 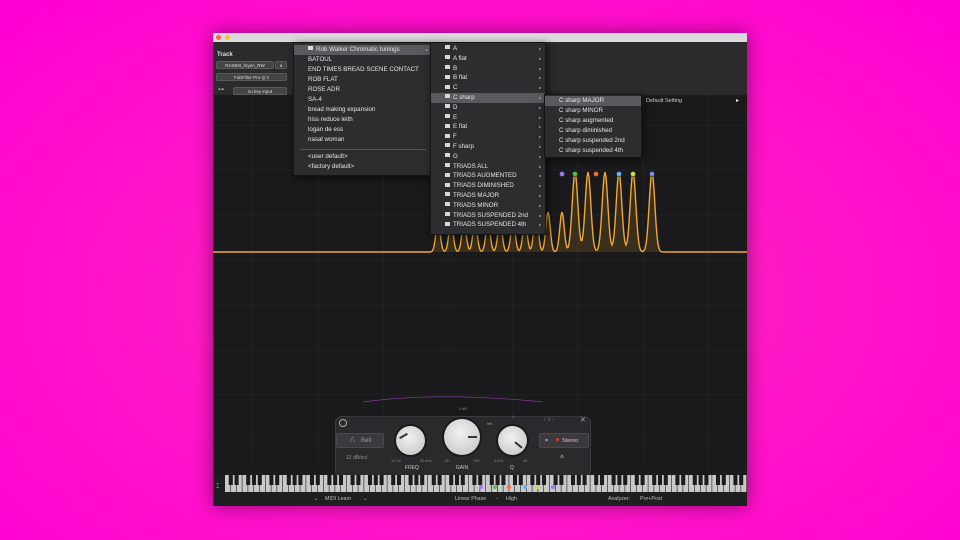 What do you see at coordinates (737, 100) in the screenshot?
I see `default-setting-arrow-icon: ▸` at bounding box center [737, 100].